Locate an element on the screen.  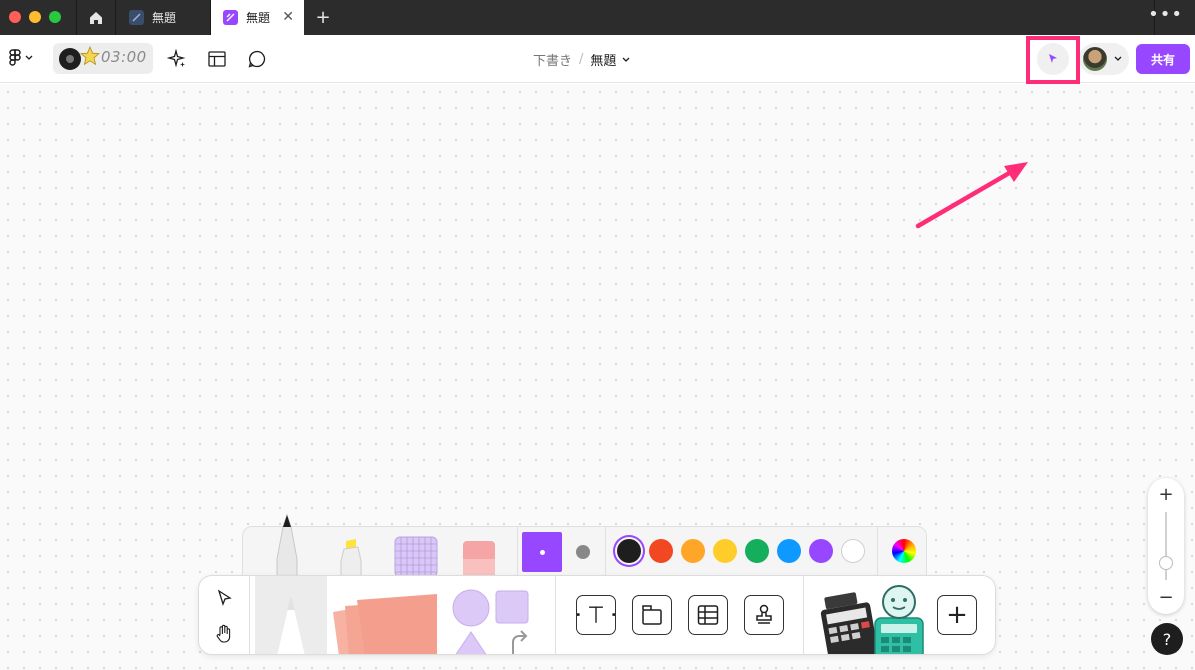
shapes-icon is located at coordinates (493, 621).